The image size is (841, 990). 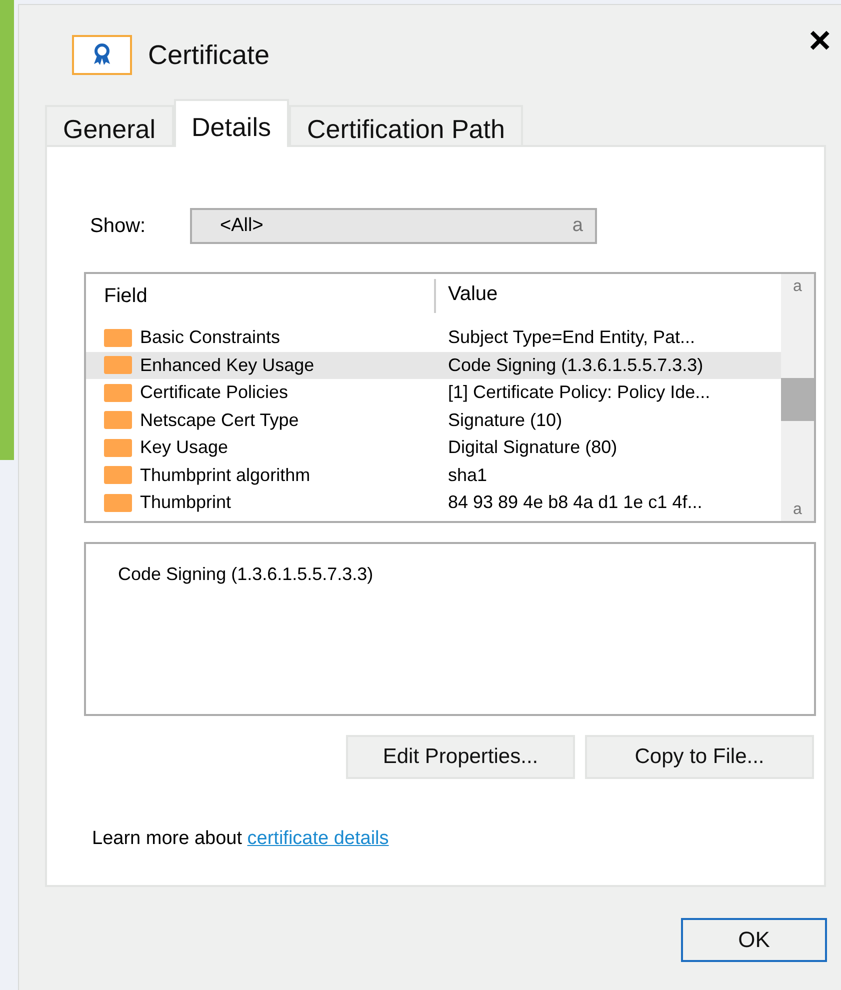 What do you see at coordinates (433, 420) in the screenshot?
I see `list-row: Netscape Cert Type Signature (10)` at bounding box center [433, 420].